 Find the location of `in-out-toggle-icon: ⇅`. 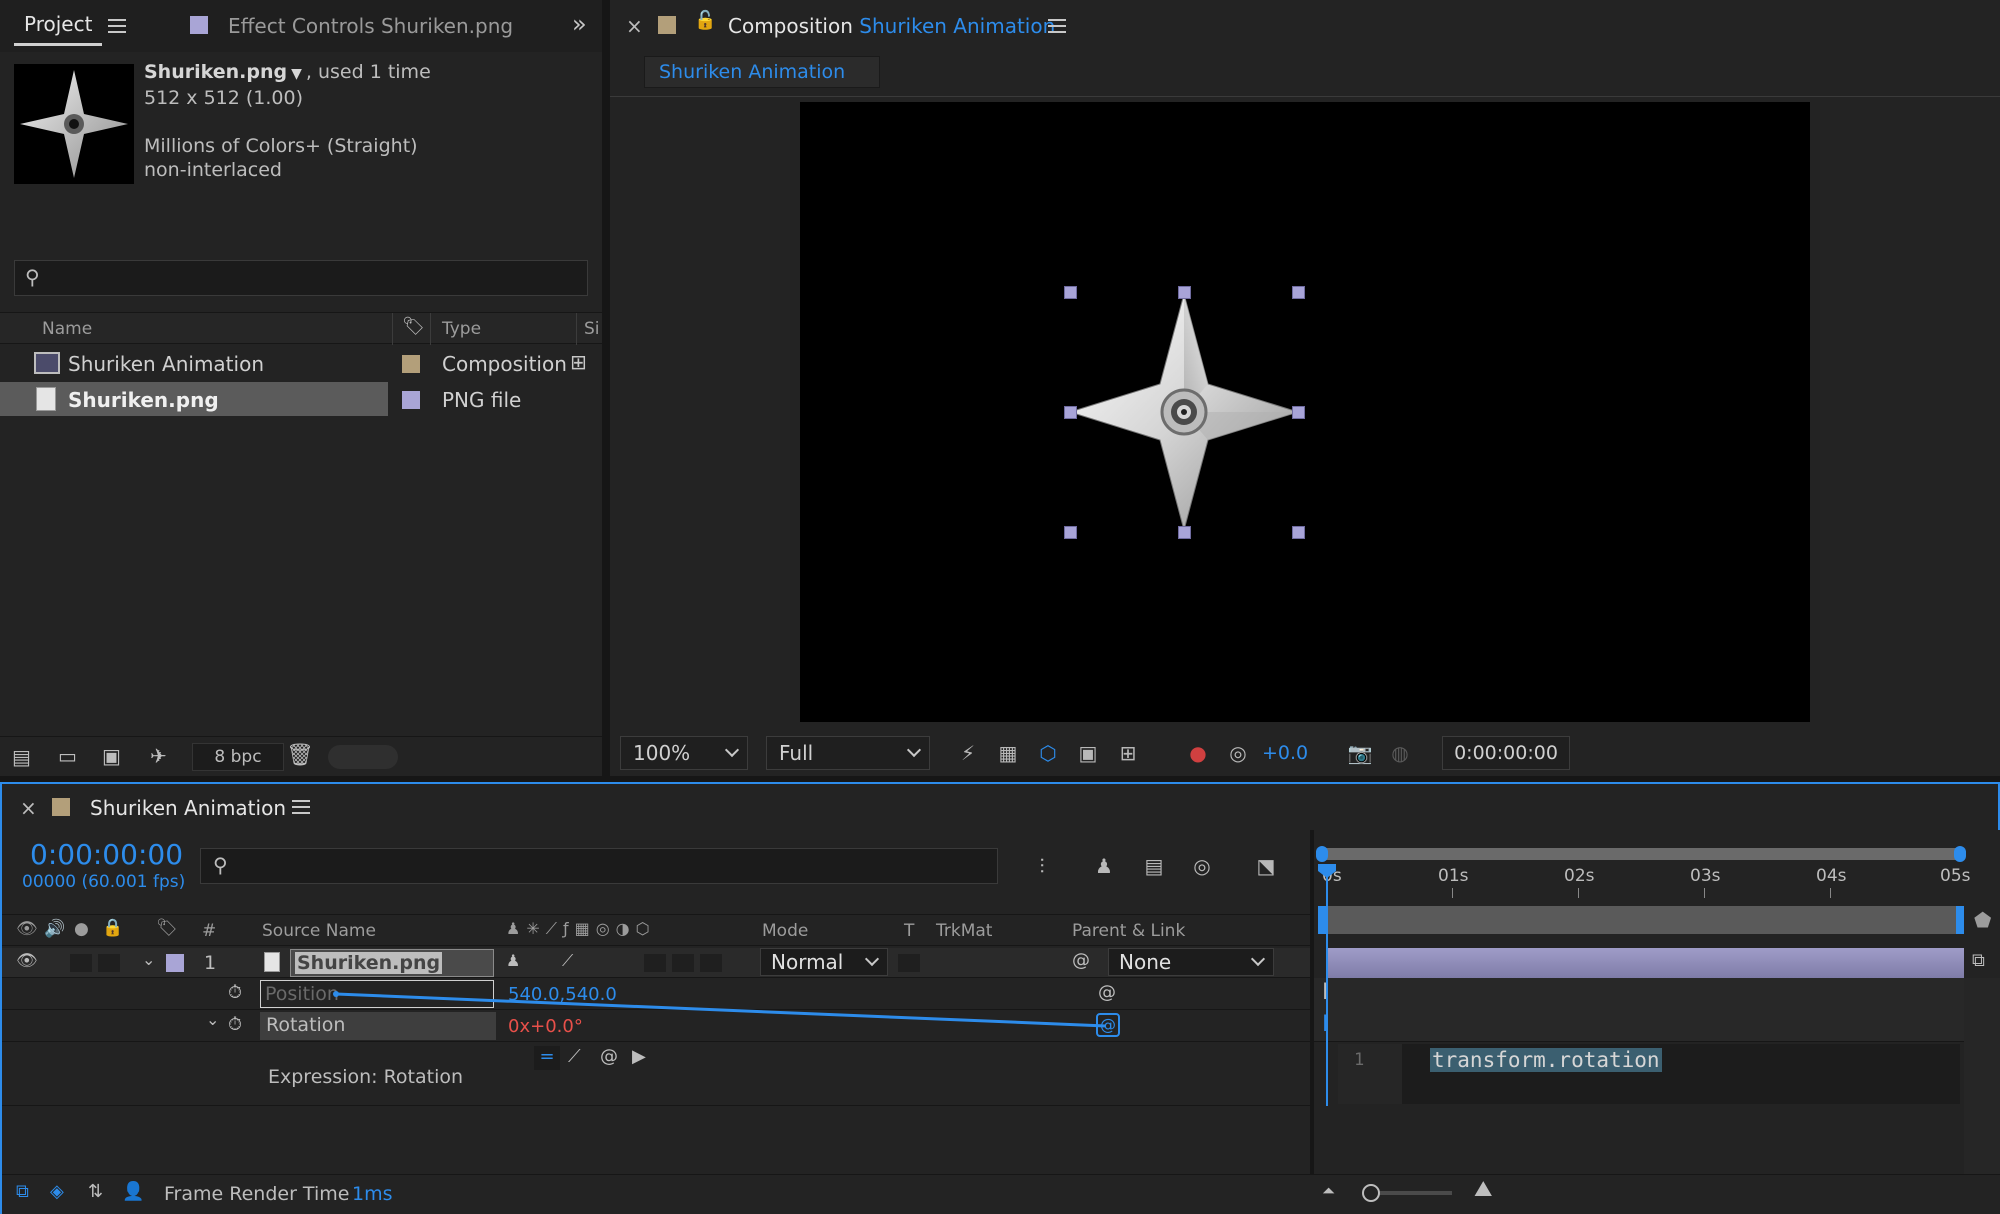

in-out-toggle-icon: ⇅ is located at coordinates (95, 1191).